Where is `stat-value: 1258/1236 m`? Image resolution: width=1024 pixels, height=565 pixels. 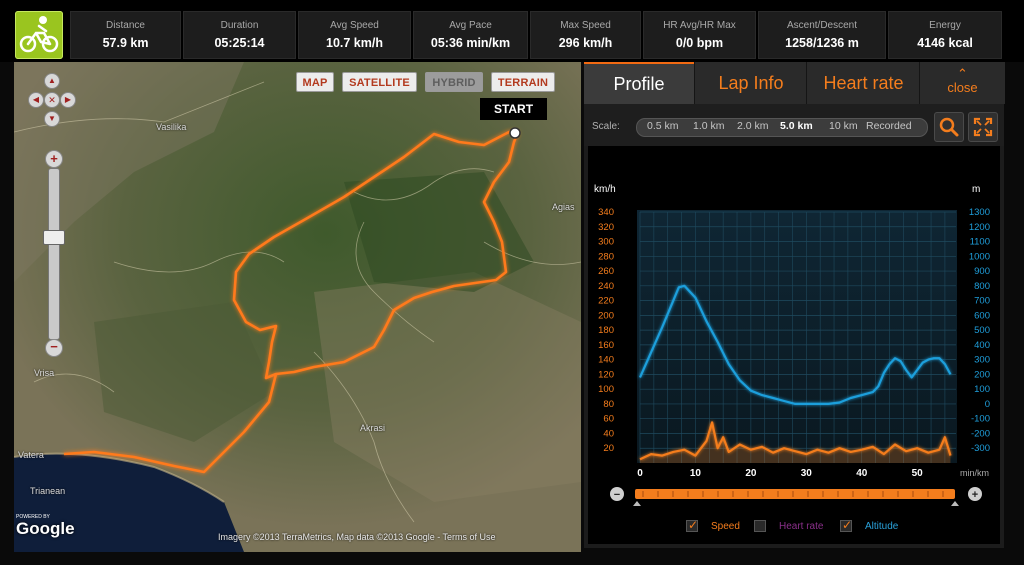 stat-value: 1258/1236 m is located at coordinates (822, 43).